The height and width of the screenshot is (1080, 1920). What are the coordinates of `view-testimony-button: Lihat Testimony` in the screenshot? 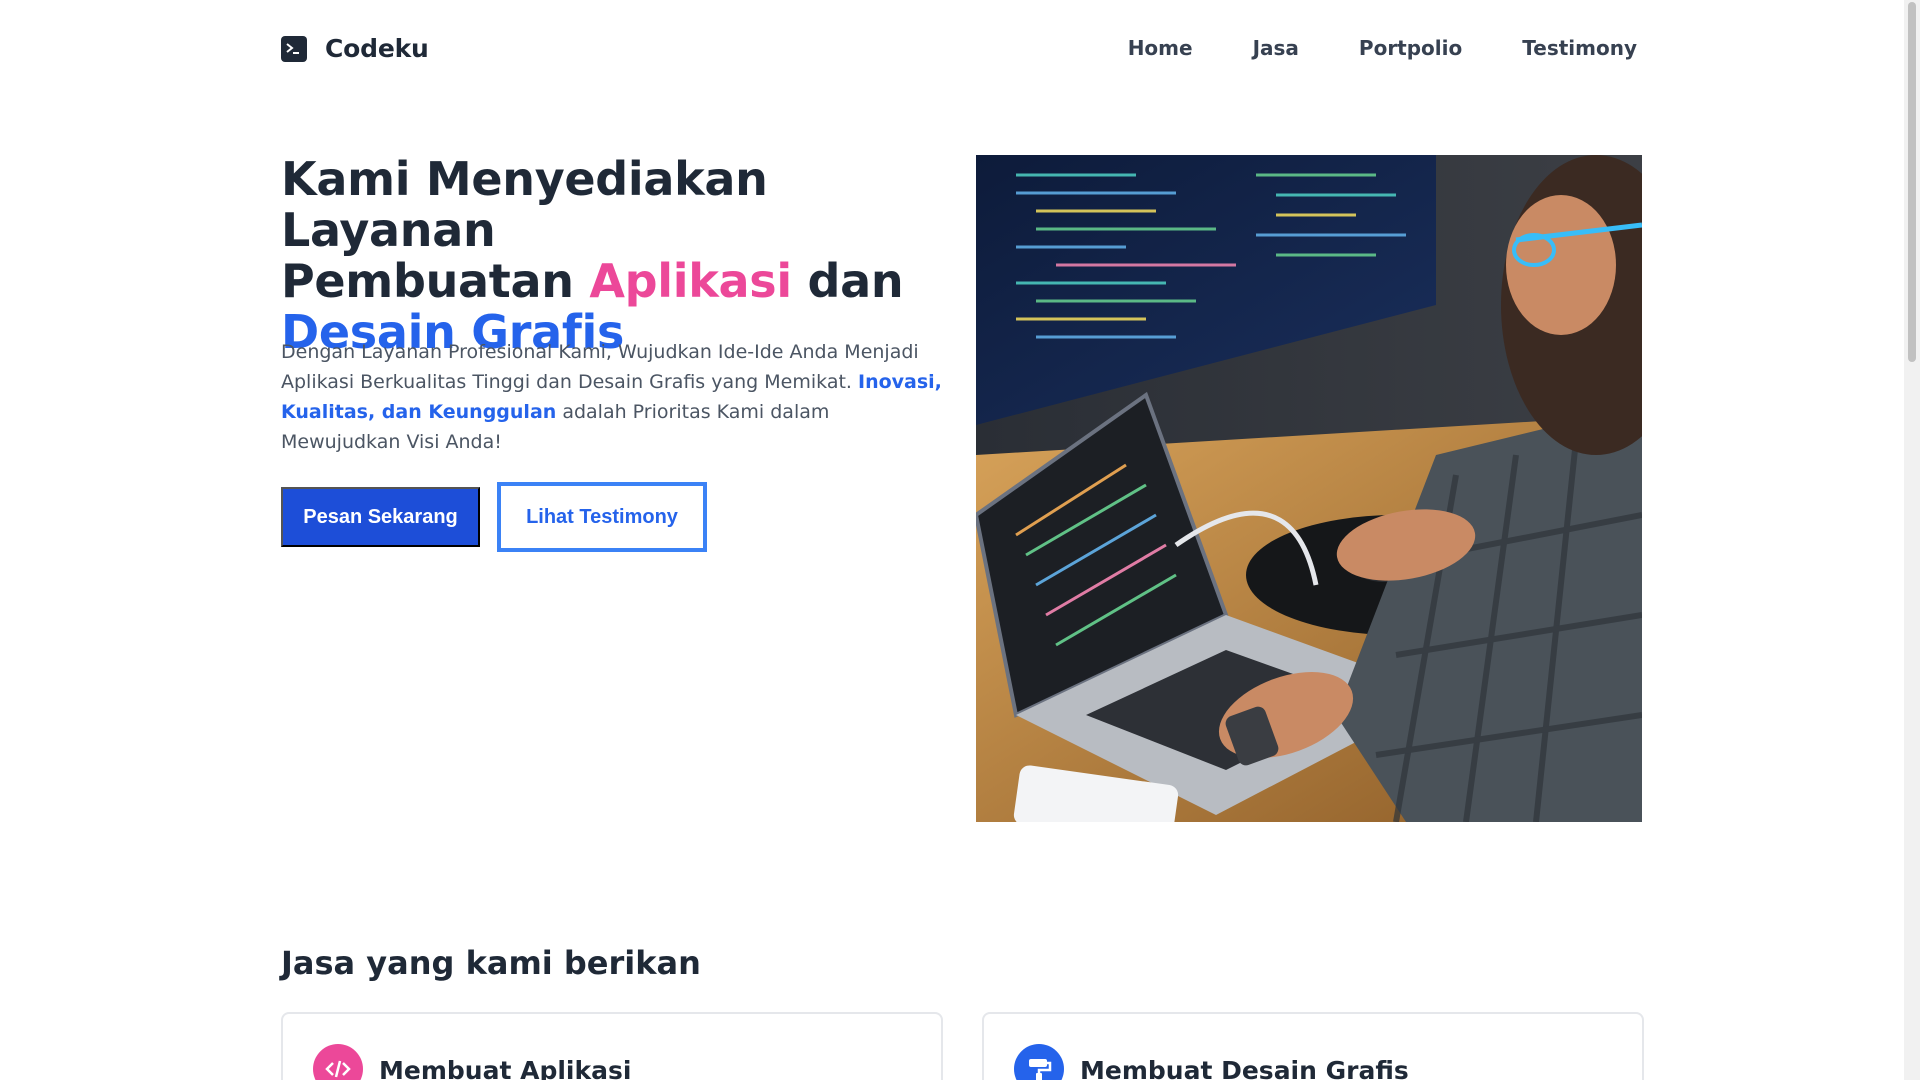 It's located at (602, 517).